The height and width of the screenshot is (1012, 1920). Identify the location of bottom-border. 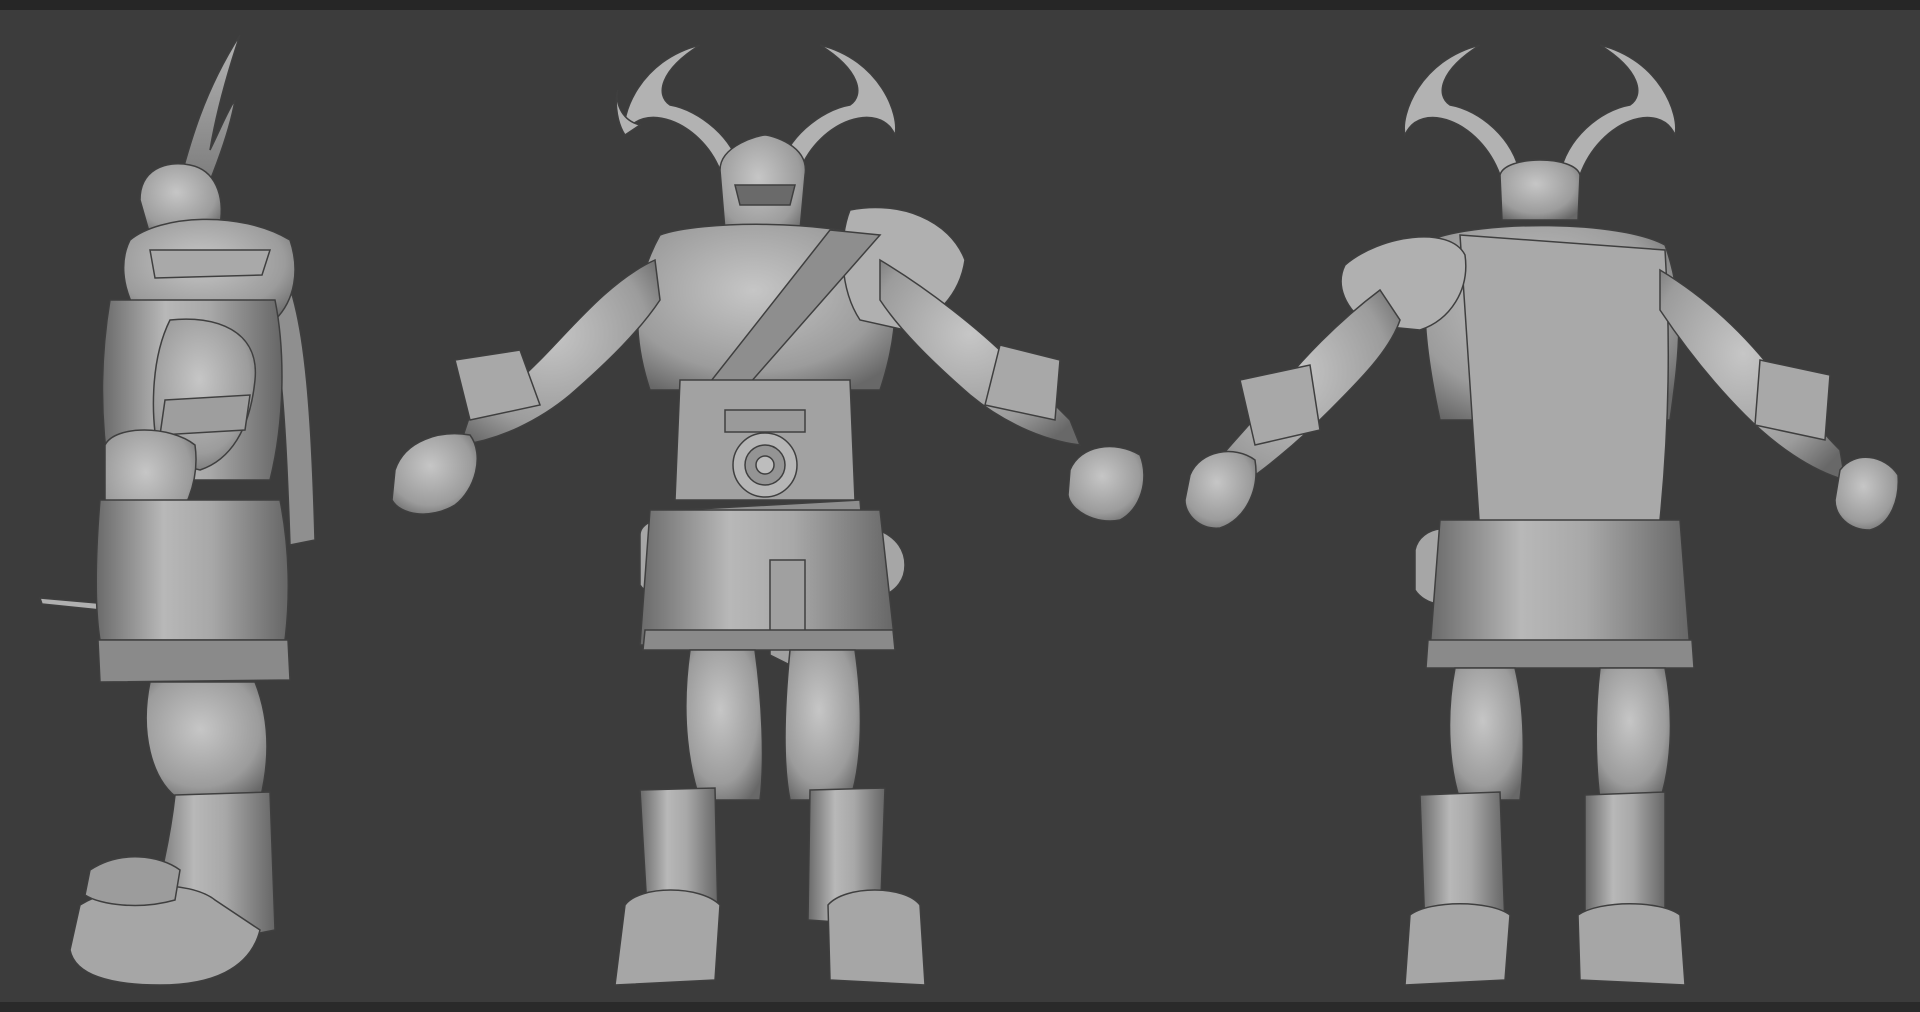
(960, 1007).